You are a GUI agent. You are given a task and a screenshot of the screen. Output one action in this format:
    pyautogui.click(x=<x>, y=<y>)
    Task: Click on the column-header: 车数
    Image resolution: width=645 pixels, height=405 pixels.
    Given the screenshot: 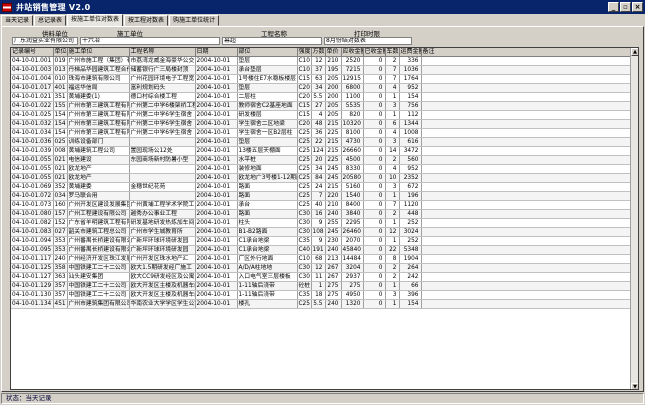 What is the action you would take?
    pyautogui.click(x=392, y=52)
    